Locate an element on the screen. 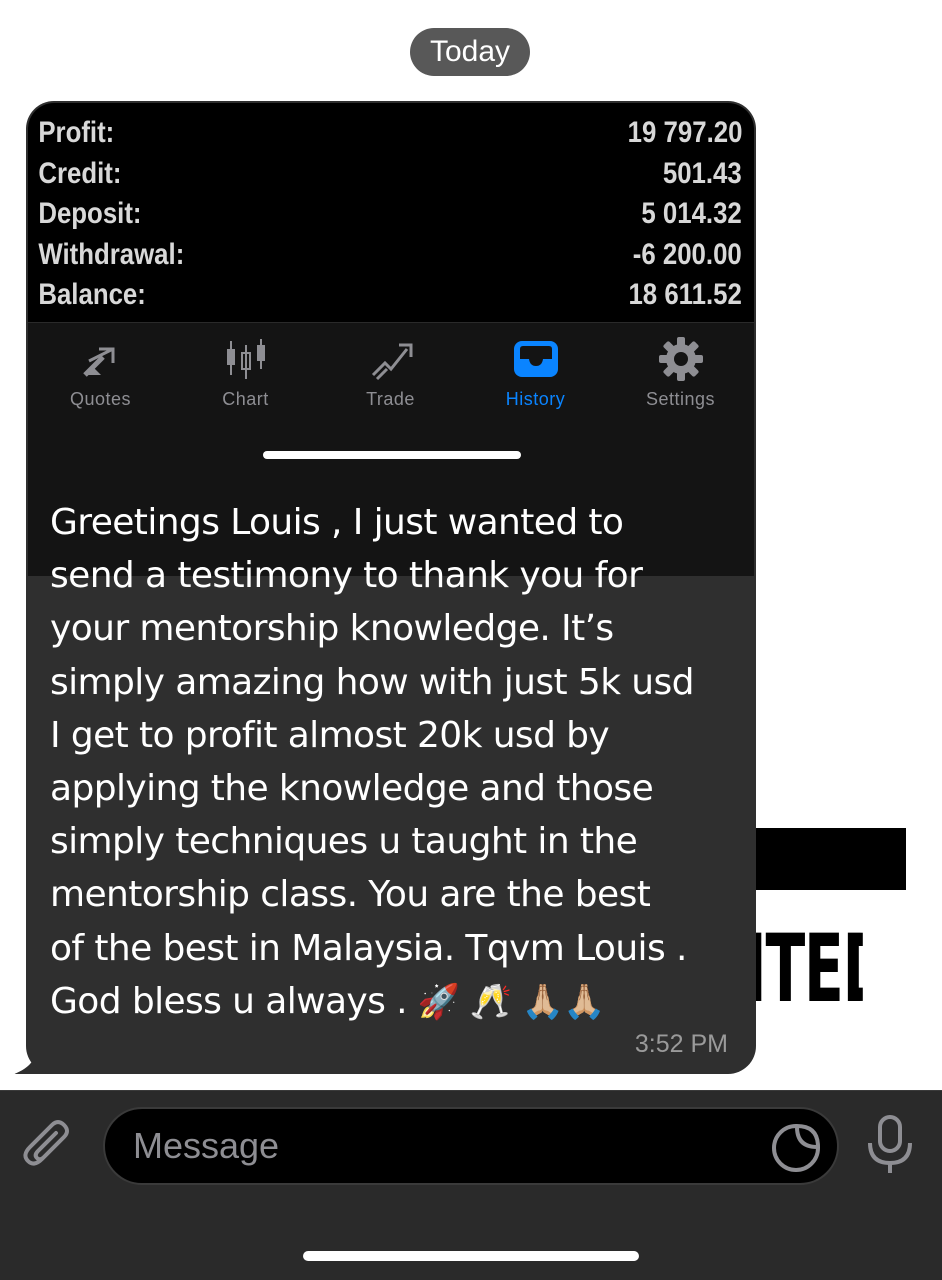 Image resolution: width=942 pixels, height=1280 pixels. tab-trade: Trade is located at coordinates (390, 375).